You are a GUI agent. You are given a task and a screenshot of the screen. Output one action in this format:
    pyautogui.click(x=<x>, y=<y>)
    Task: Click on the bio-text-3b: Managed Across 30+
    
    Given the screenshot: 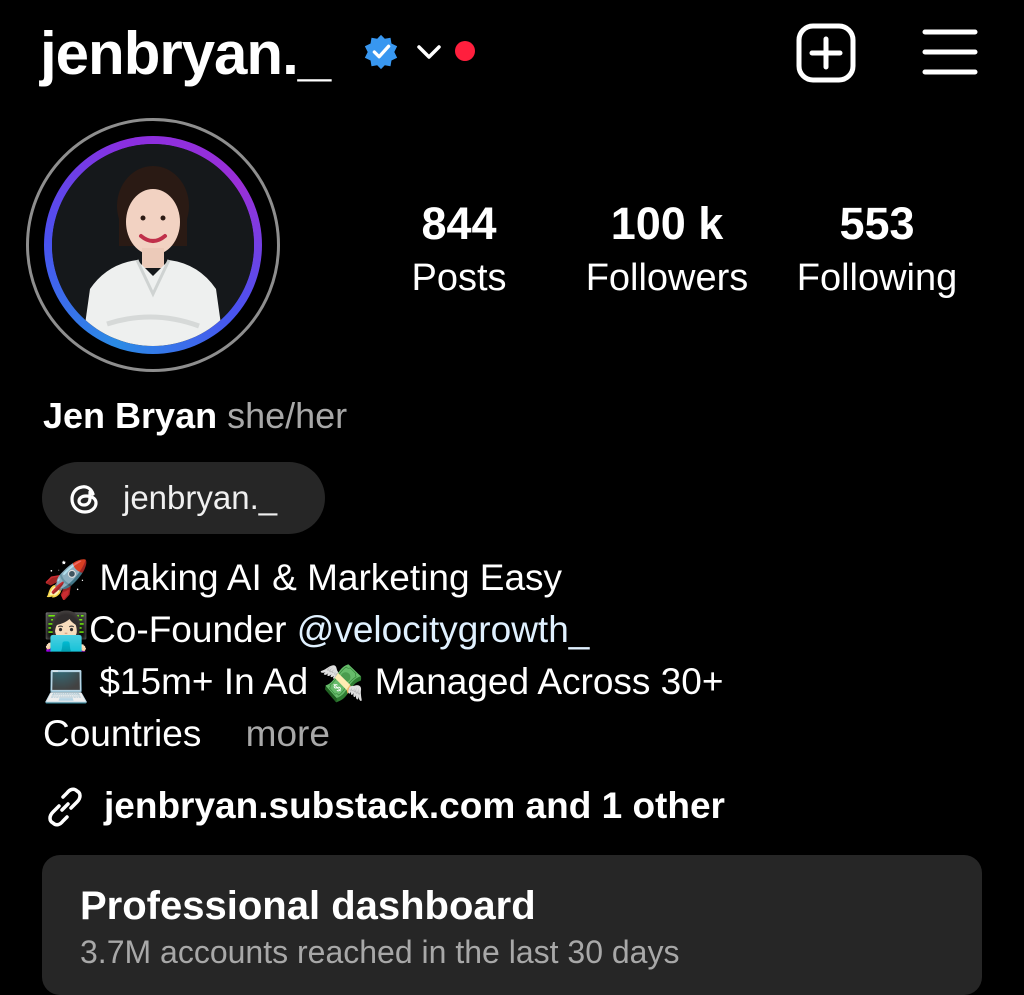 What is the action you would take?
    pyautogui.click(x=544, y=681)
    